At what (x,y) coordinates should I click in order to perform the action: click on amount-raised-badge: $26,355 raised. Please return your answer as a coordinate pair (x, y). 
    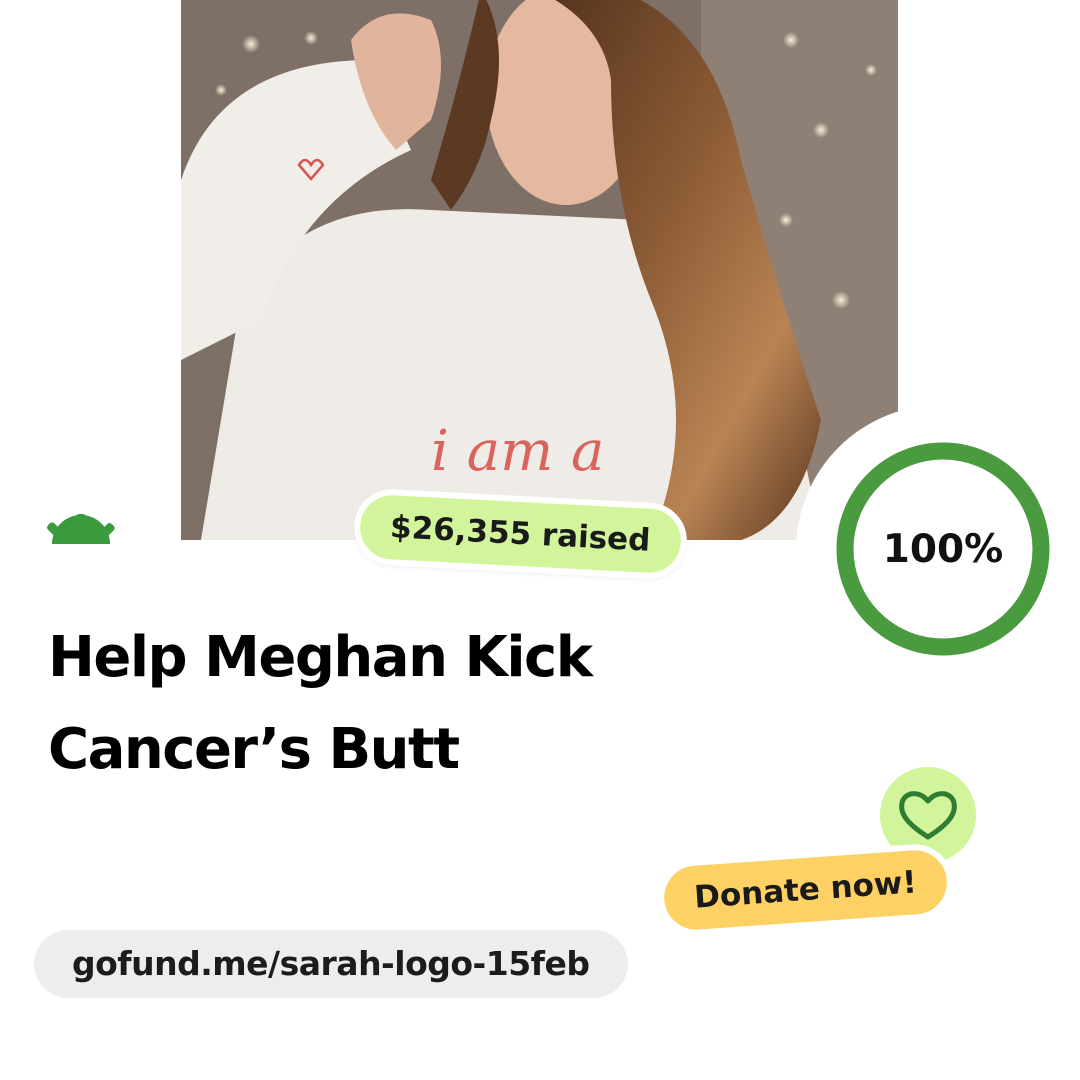
    Looking at the image, I should click on (520, 534).